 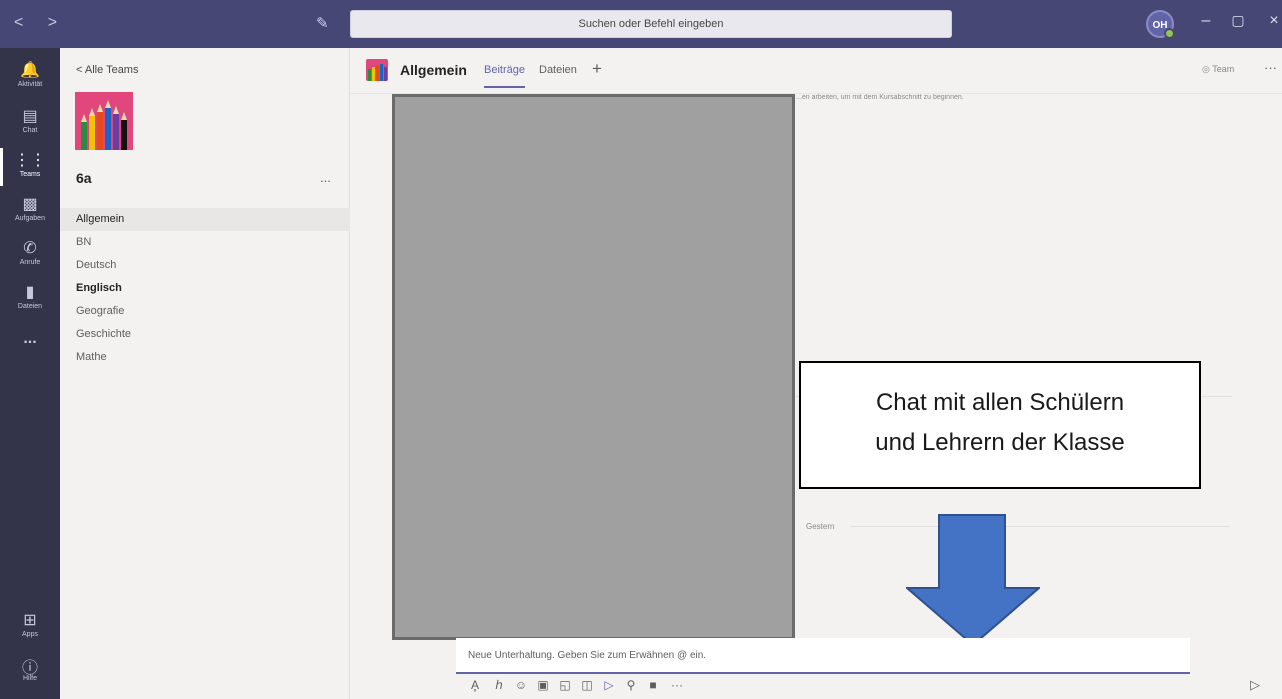 I want to click on channel-title: Allgemein, so click(x=433, y=70).